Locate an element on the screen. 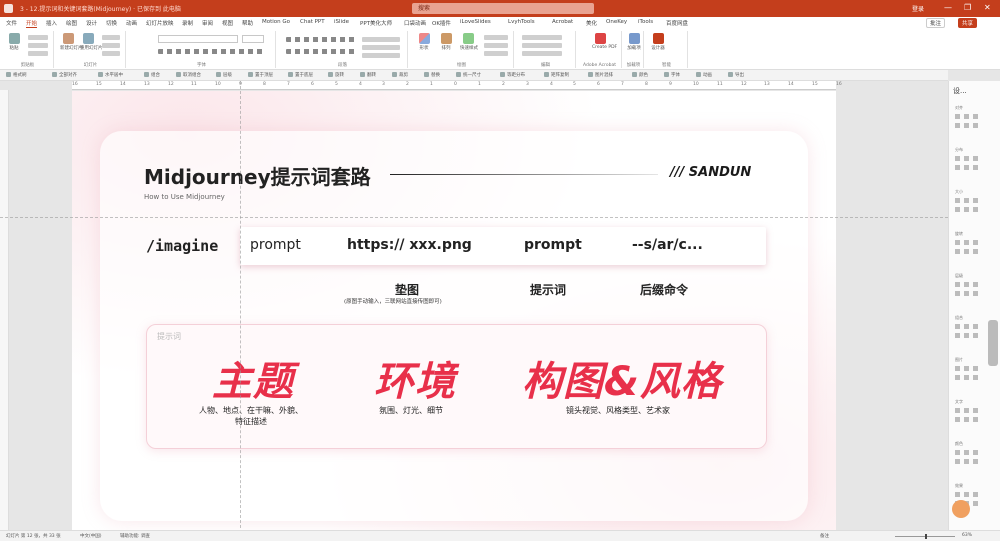 Image resolution: width=1000 pixels, height=541 pixels. qbar-item: 层级 is located at coordinates (224, 75).